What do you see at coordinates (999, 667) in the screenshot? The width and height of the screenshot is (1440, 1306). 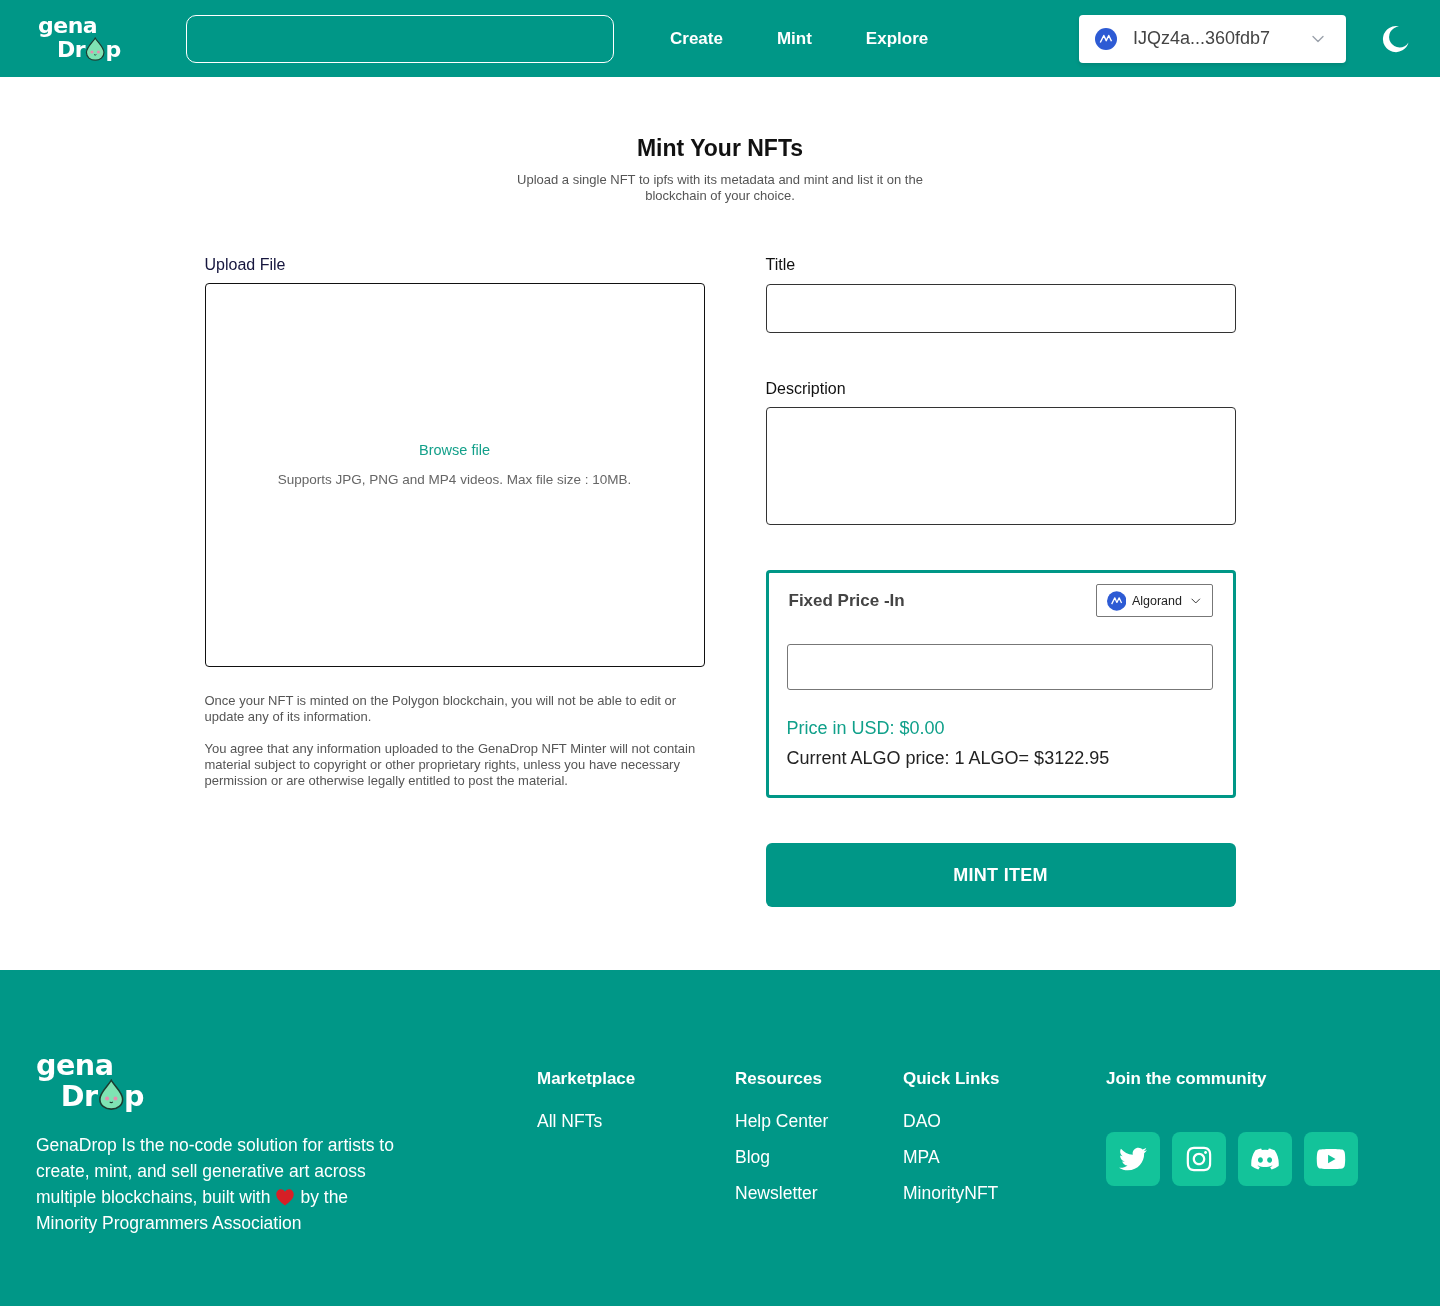 I see `price-field` at bounding box center [999, 667].